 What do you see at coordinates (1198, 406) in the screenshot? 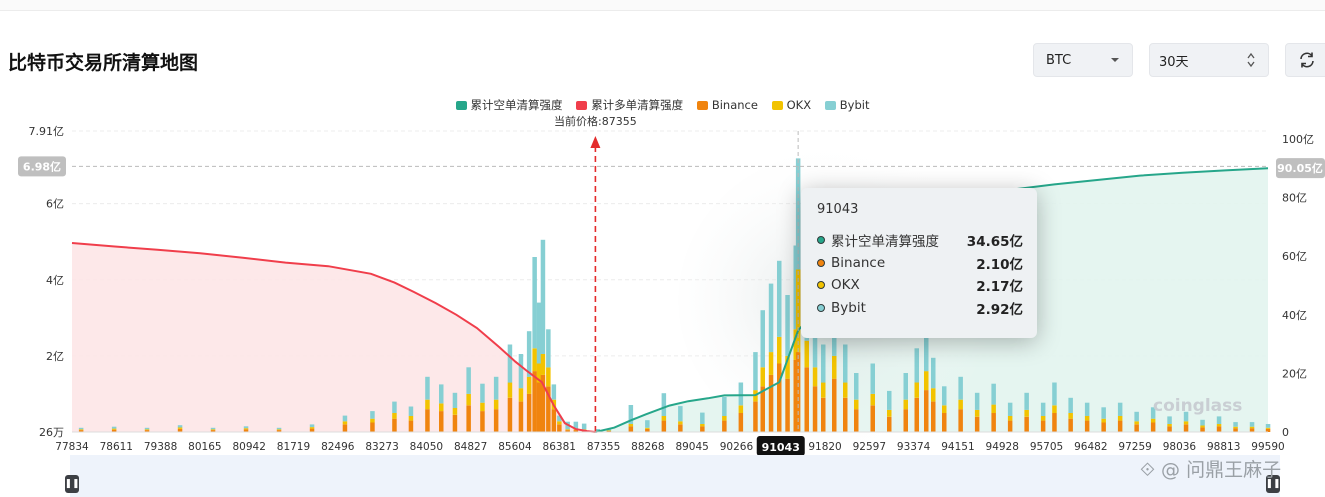
I see `coinglass-brand: coinglass` at bounding box center [1198, 406].